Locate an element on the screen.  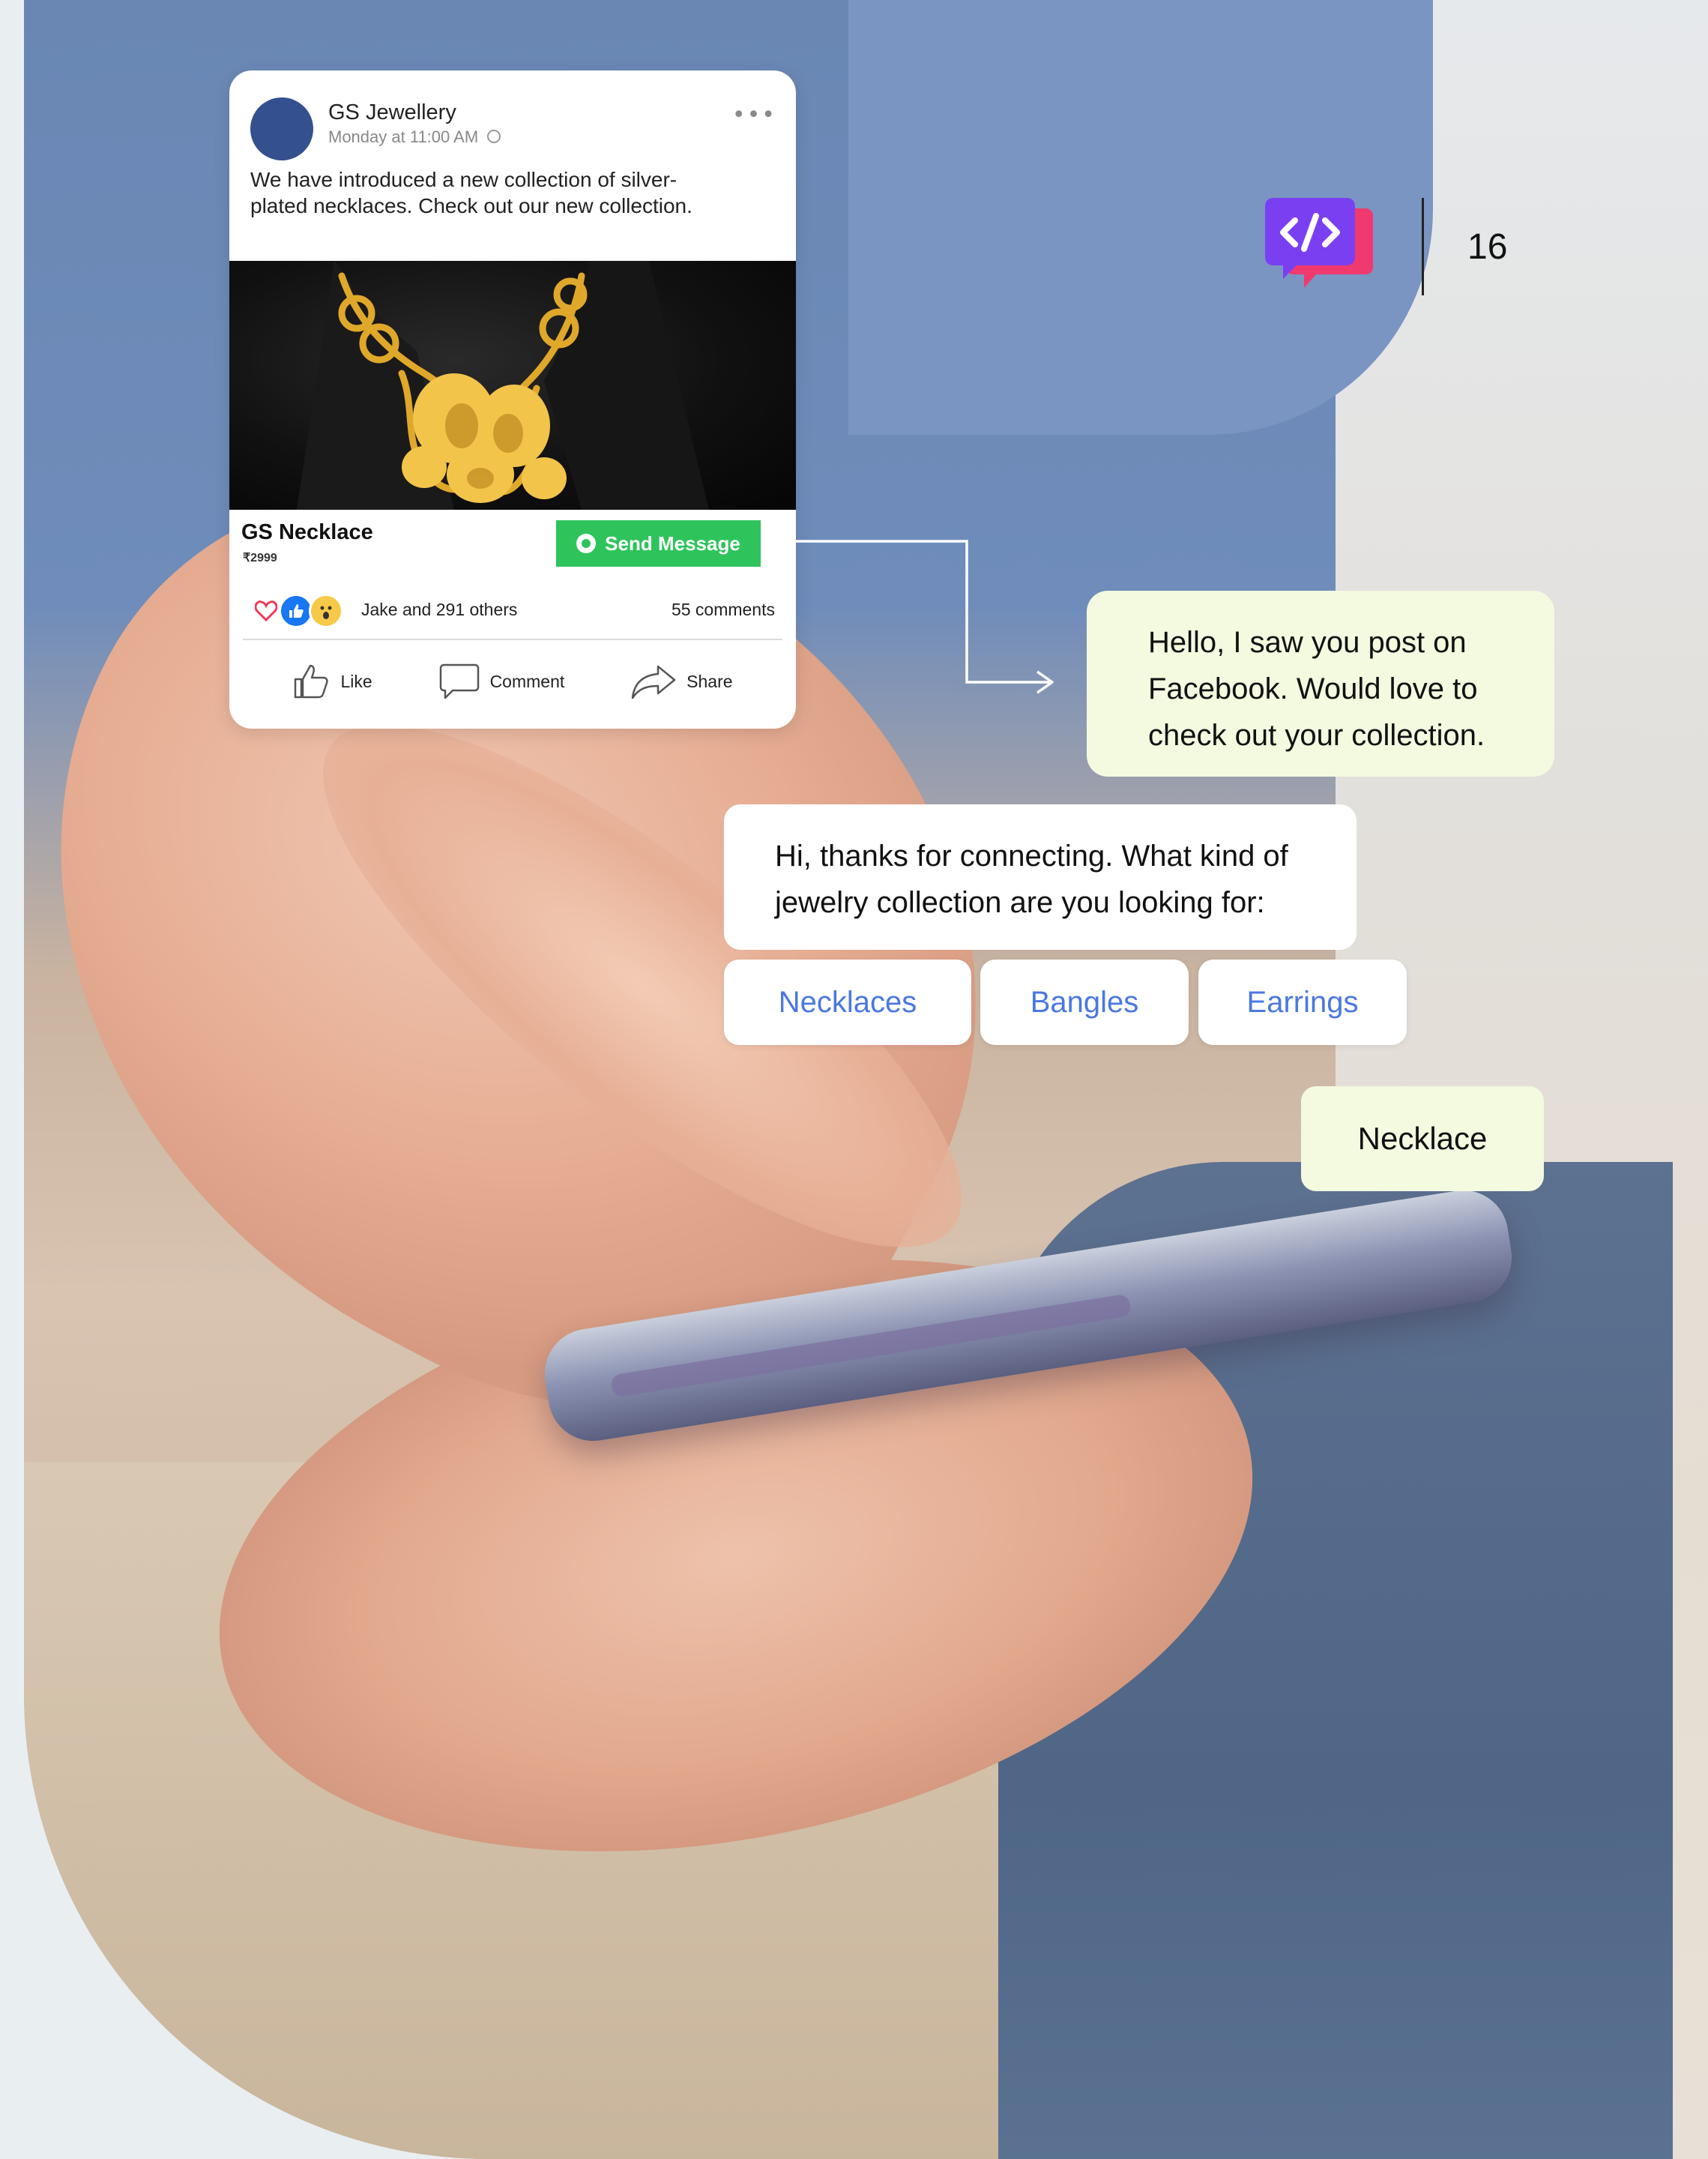
comments-count: 55 comments is located at coordinates (724, 610).